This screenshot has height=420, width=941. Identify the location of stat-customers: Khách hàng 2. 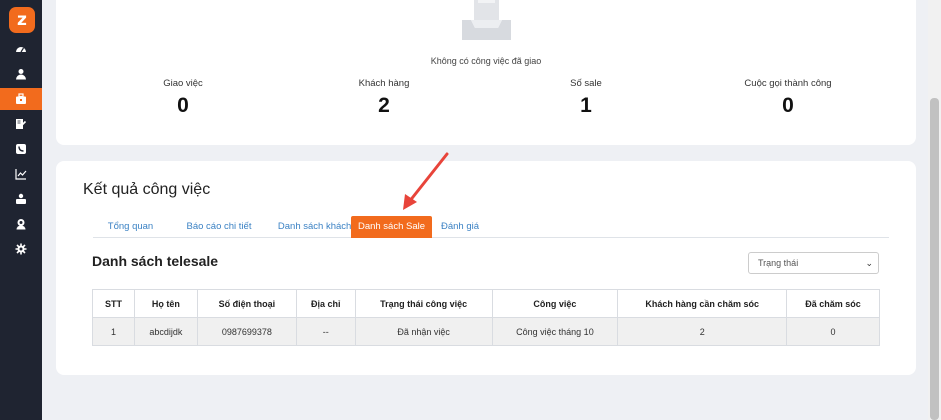
(384, 98).